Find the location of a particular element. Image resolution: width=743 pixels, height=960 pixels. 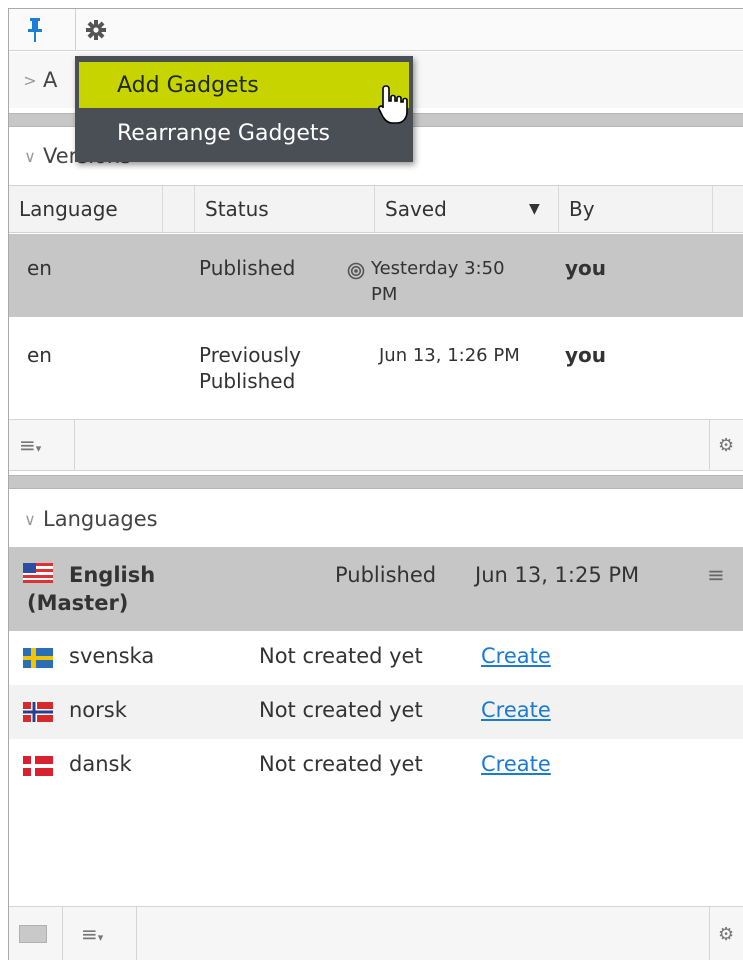

primary-version-icon is located at coordinates (356, 271).